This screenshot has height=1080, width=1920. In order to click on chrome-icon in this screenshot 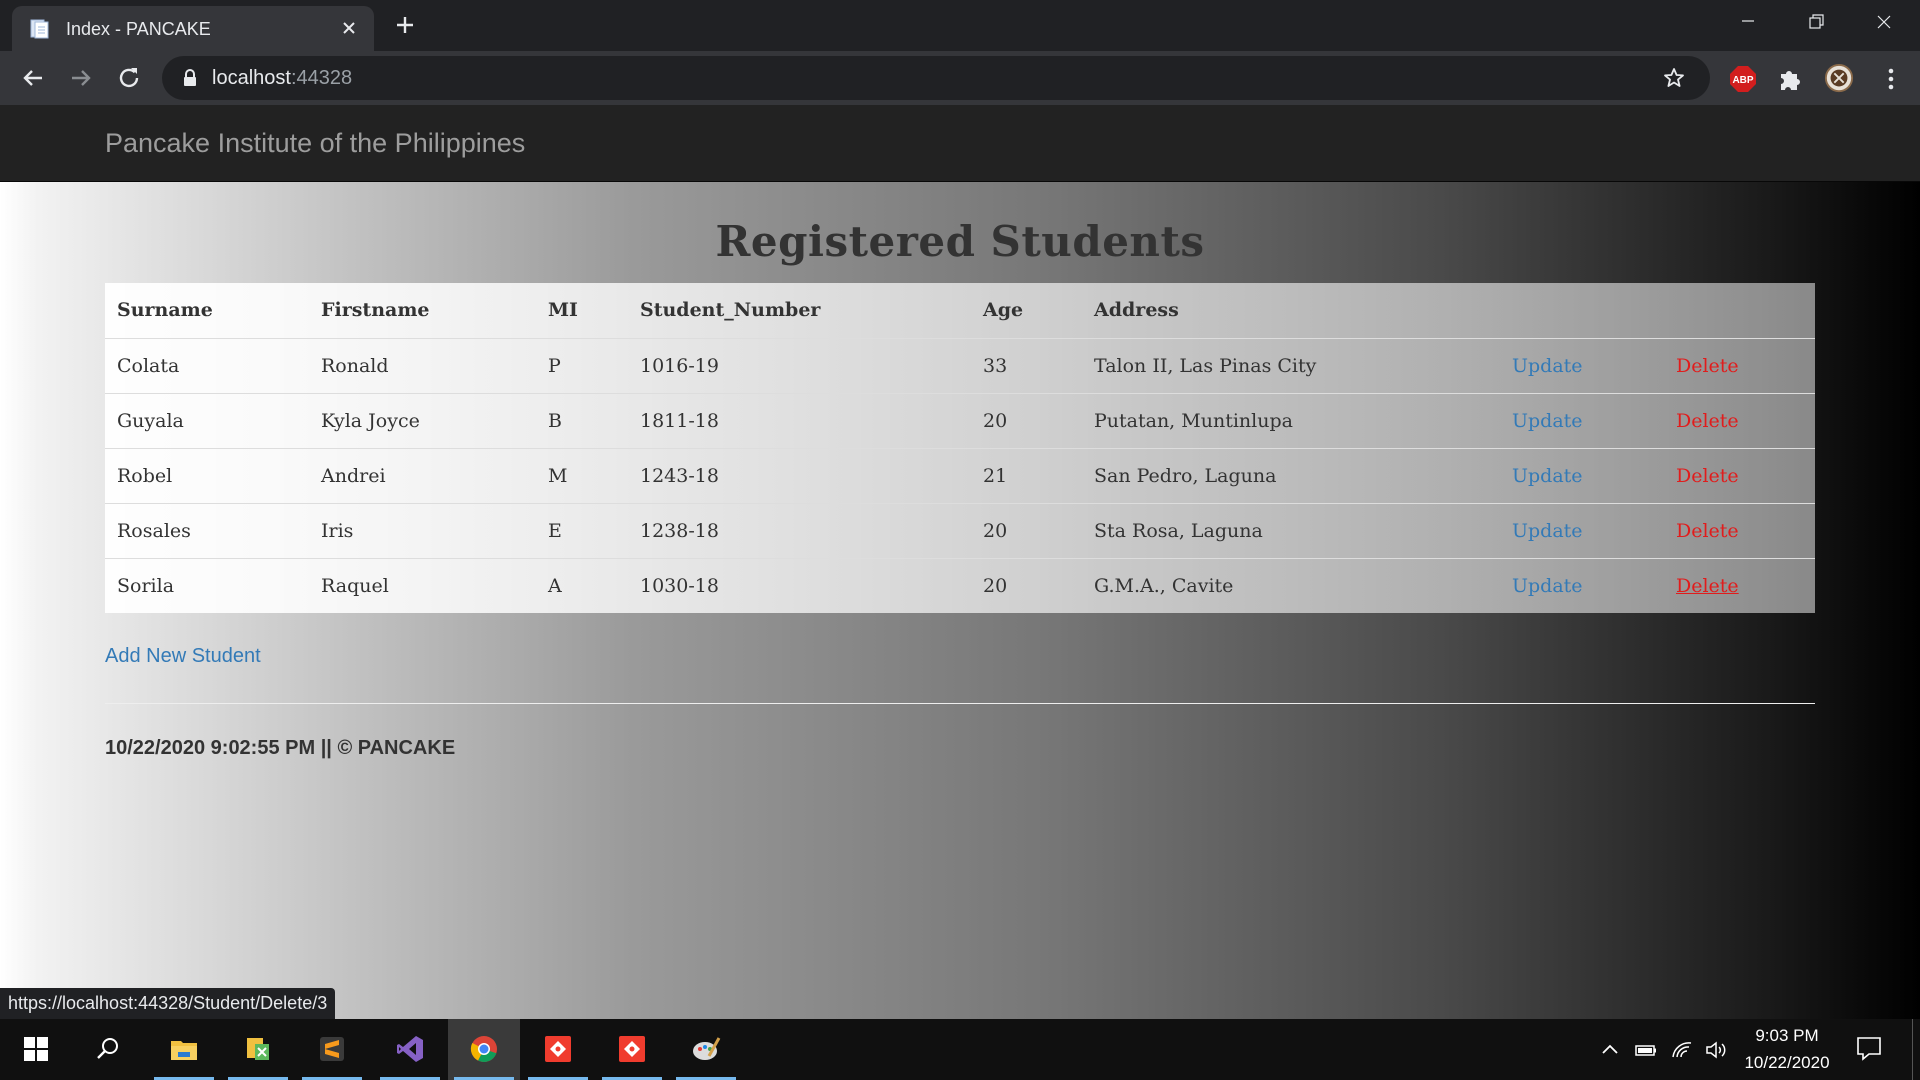, I will do `click(483, 1049)`.